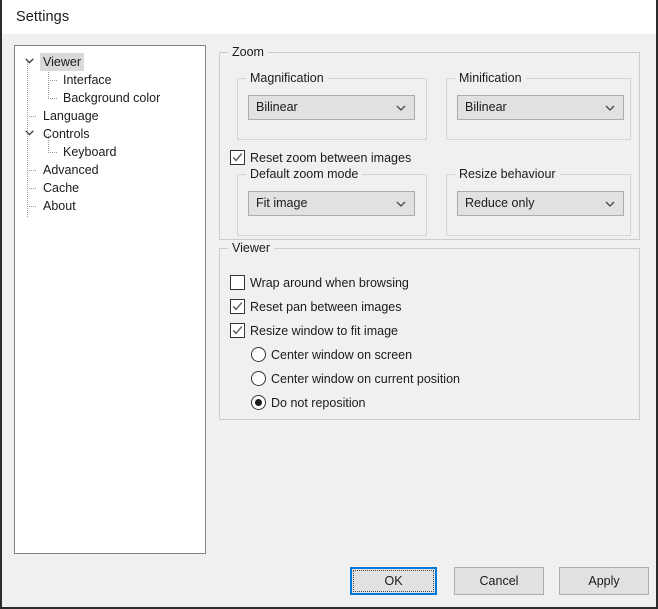 The height and width of the screenshot is (609, 658). What do you see at coordinates (59, 206) in the screenshot?
I see `tree-item-label-about: About` at bounding box center [59, 206].